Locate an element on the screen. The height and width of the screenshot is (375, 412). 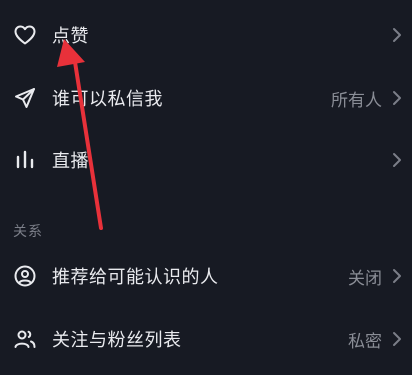
settings-row-label: 关注与粉丝列表 is located at coordinates (117, 340).